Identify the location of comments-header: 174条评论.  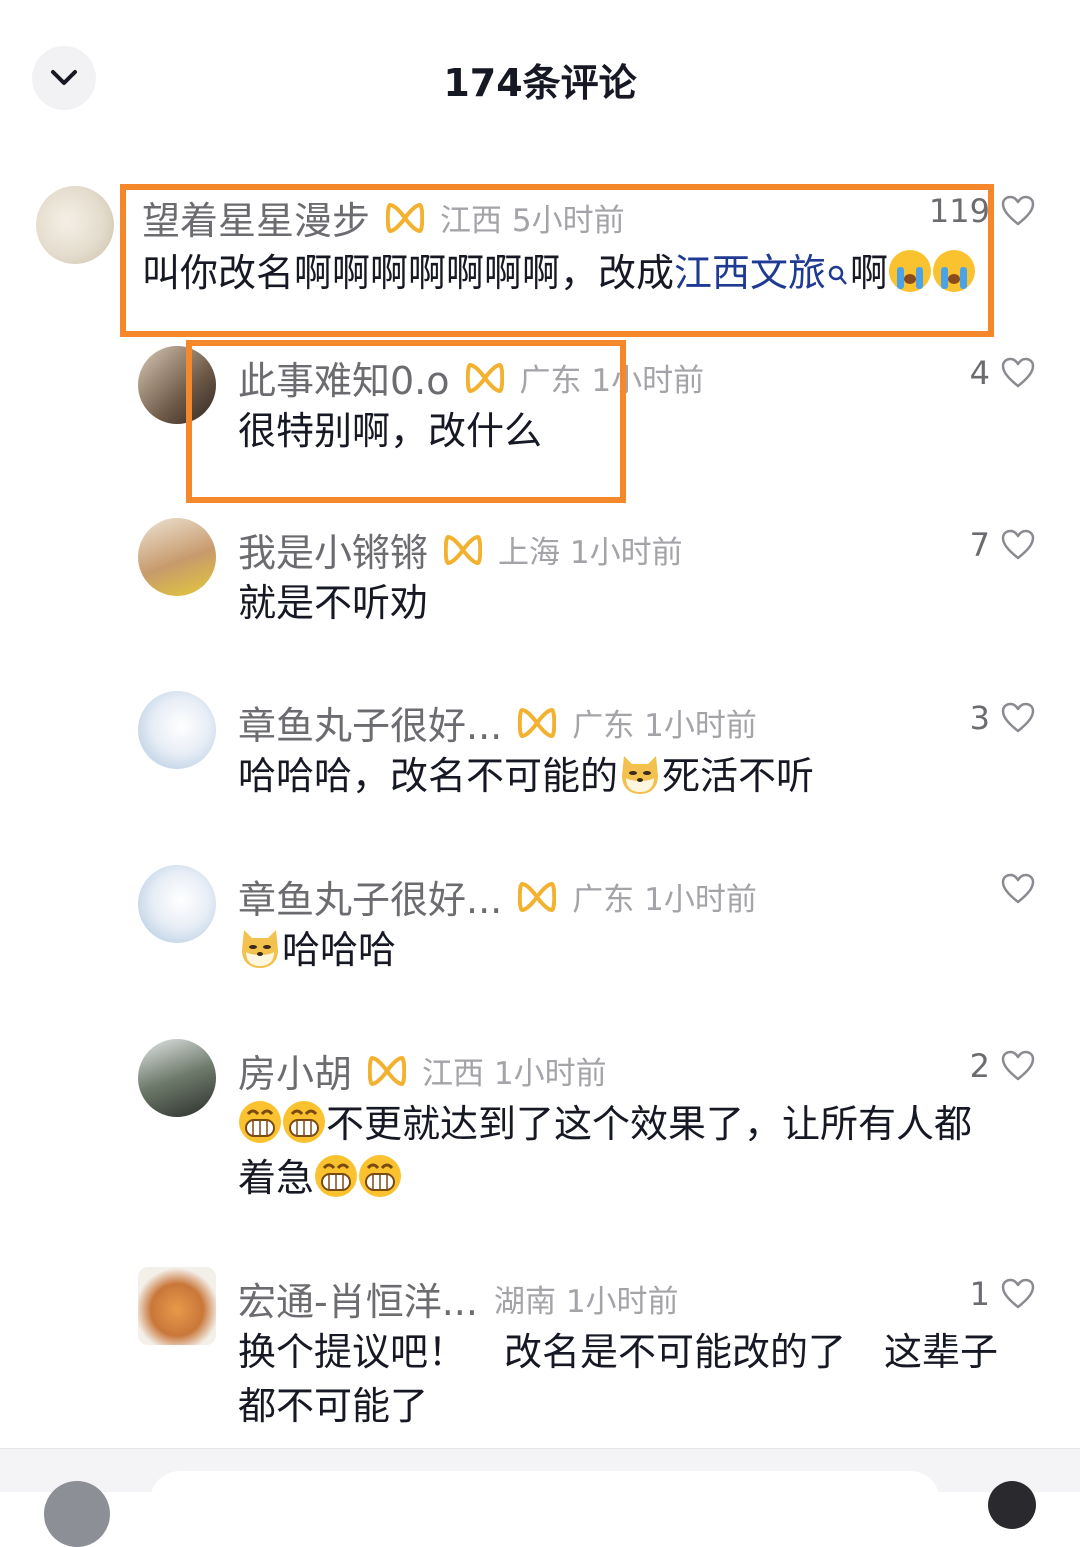
(540, 80).